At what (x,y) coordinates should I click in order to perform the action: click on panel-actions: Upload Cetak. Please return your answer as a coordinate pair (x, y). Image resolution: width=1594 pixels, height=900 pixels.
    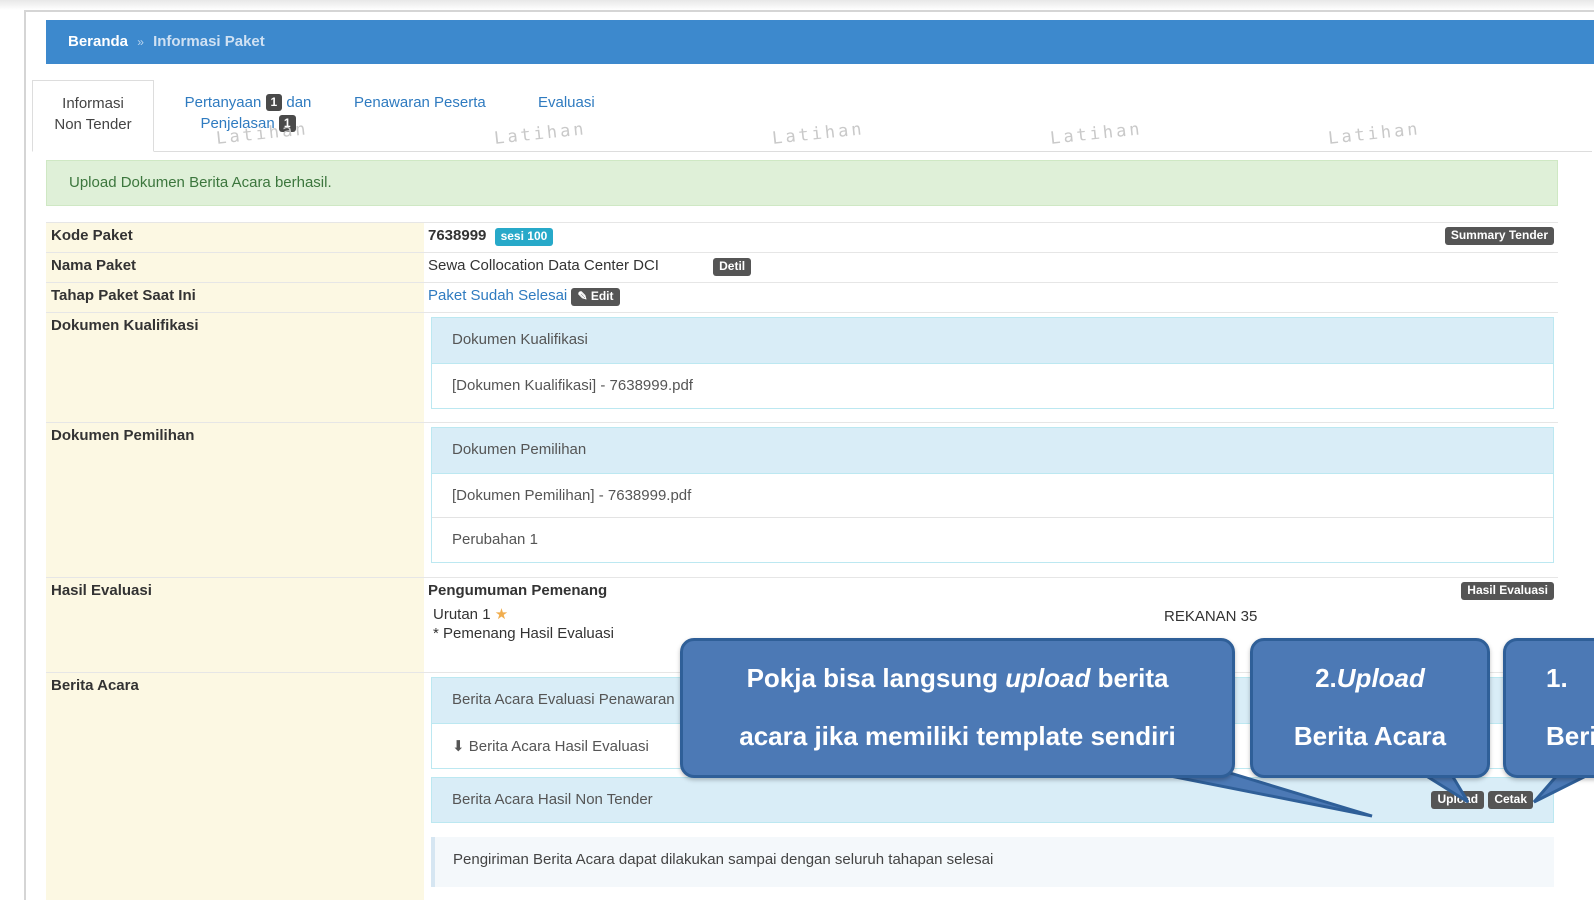
    Looking at the image, I should click on (1482, 799).